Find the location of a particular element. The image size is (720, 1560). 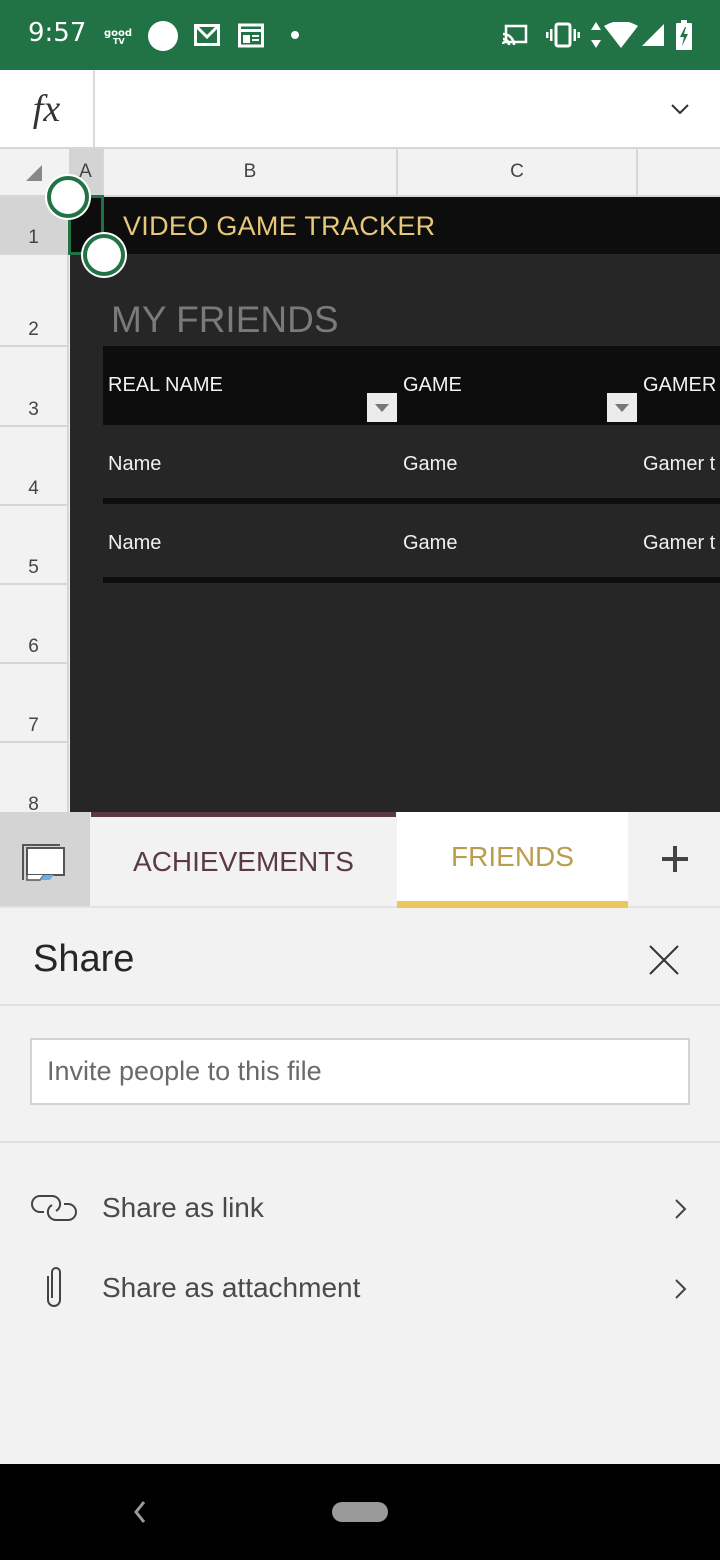

good-tv-icon: good TV is located at coordinates (118, 36).